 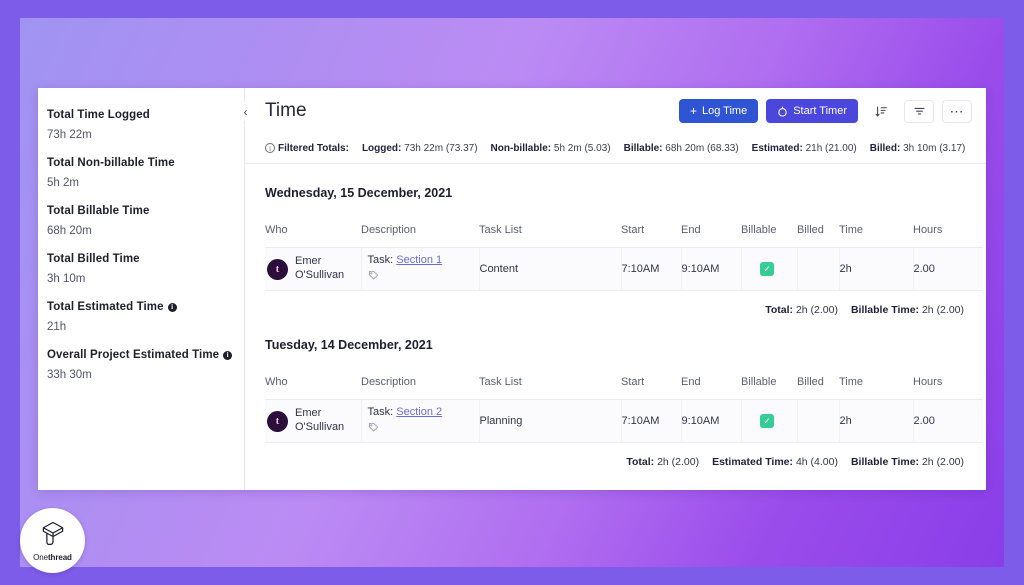 I want to click on sidebar-collapse-button: ‹, so click(x=245, y=111).